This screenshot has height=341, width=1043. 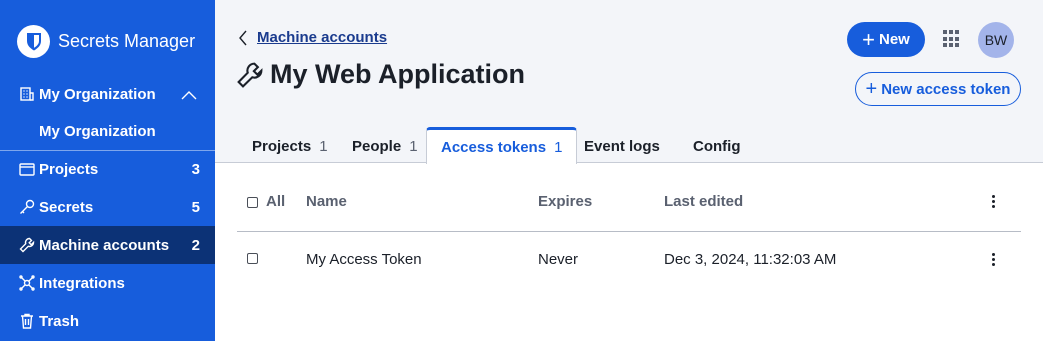 What do you see at coordinates (703, 201) in the screenshot?
I see `column-last-edited: Last edited` at bounding box center [703, 201].